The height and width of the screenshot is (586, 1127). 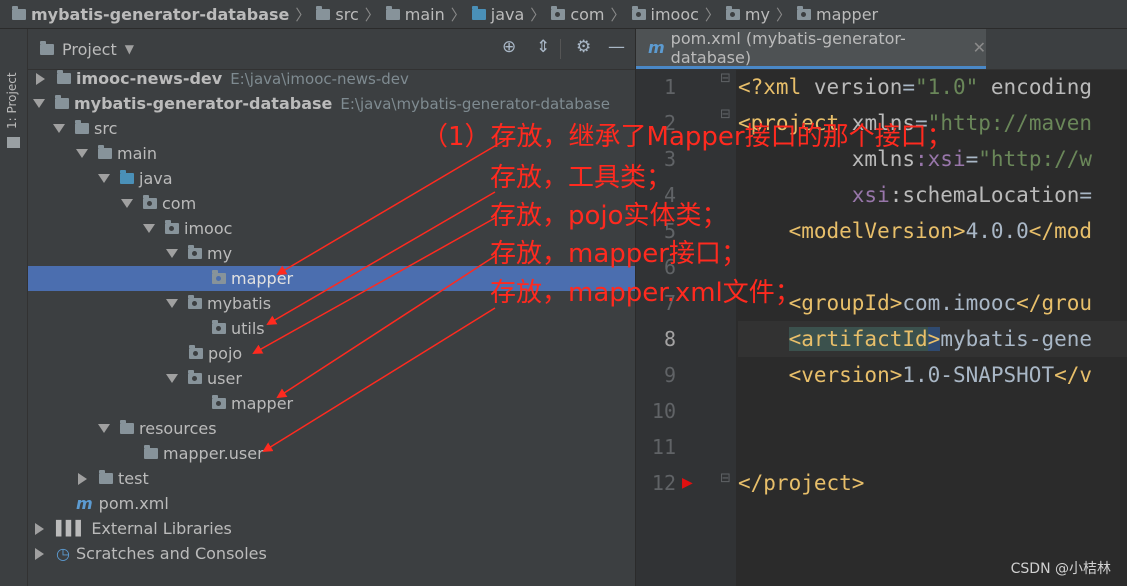 What do you see at coordinates (334, 553) in the screenshot?
I see `tree-item-scratches: ◷ Scratches and Consoles` at bounding box center [334, 553].